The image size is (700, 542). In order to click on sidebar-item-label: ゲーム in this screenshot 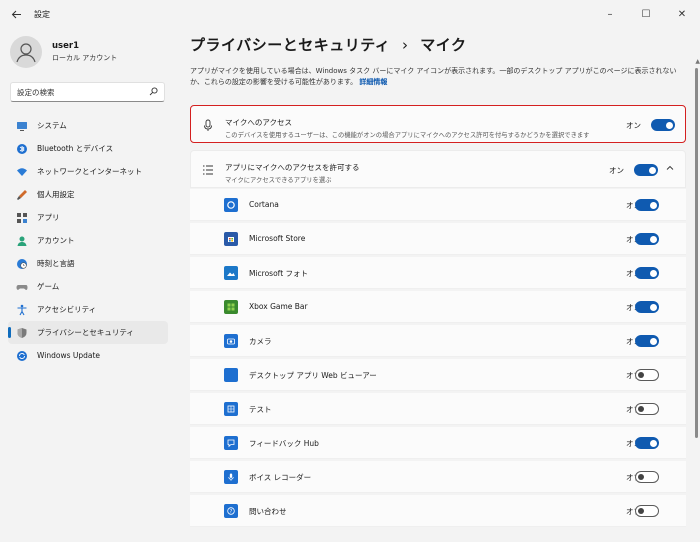, I will do `click(48, 286)`.